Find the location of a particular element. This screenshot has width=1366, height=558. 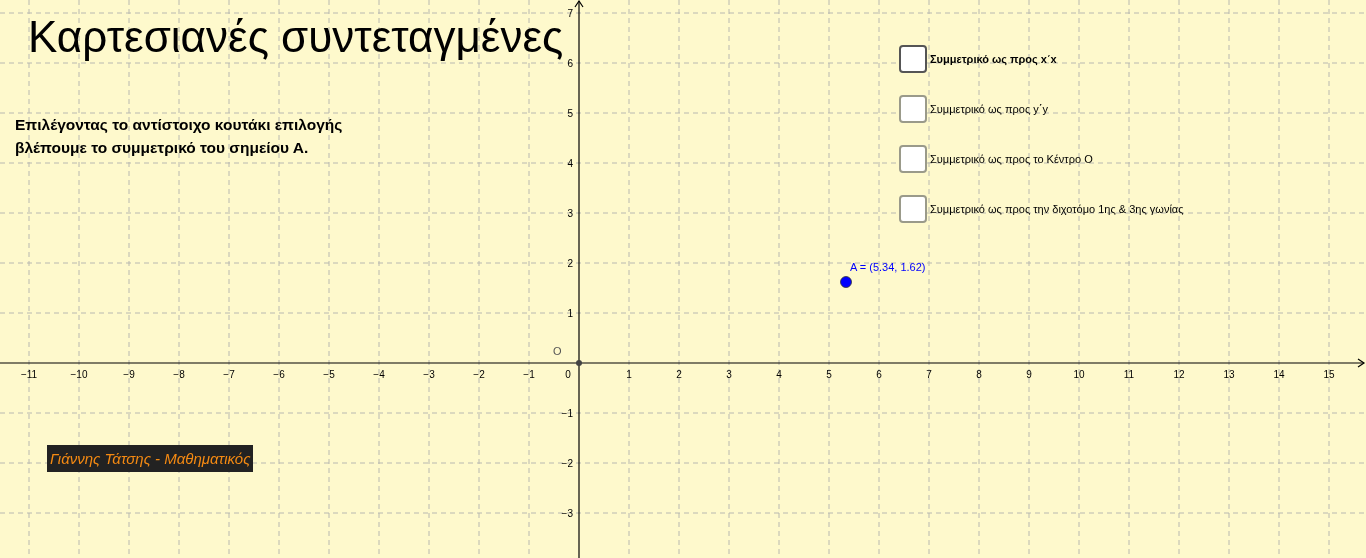

point-label: A = (5.34, 1.62) is located at coordinates (888, 267).